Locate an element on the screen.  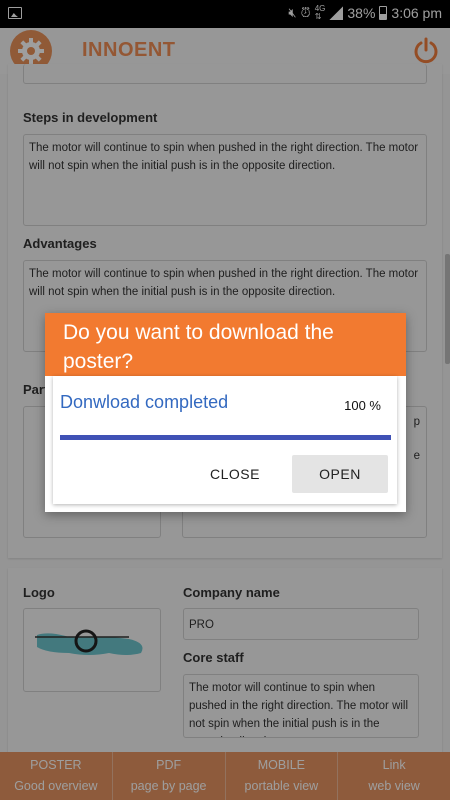
open-button: OPEN is located at coordinates (340, 474).